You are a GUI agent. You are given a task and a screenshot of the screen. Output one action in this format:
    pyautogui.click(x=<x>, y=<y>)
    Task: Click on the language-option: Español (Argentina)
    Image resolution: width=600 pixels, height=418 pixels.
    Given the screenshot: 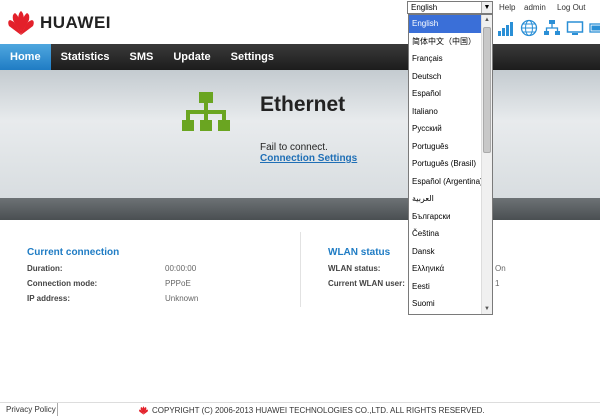 What is the action you would take?
    pyautogui.click(x=446, y=182)
    